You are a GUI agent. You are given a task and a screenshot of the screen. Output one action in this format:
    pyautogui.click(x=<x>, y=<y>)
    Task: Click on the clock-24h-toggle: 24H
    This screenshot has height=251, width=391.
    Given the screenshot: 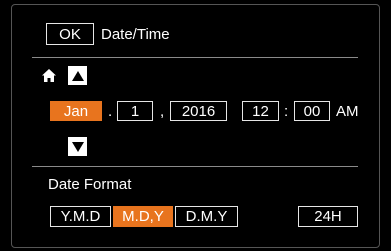 What is the action you would take?
    pyautogui.click(x=328, y=216)
    